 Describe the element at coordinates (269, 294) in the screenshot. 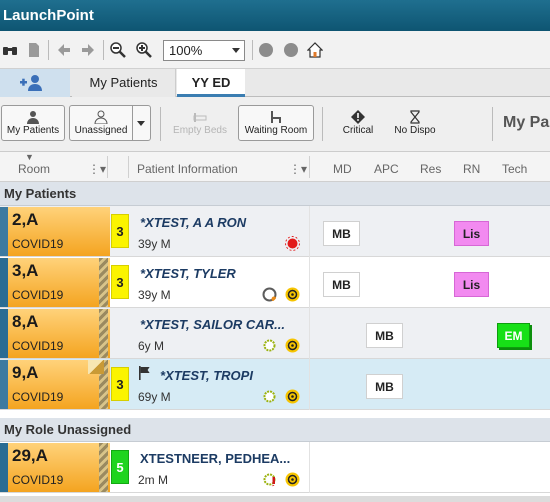

I see `pending-order-icon` at that location.